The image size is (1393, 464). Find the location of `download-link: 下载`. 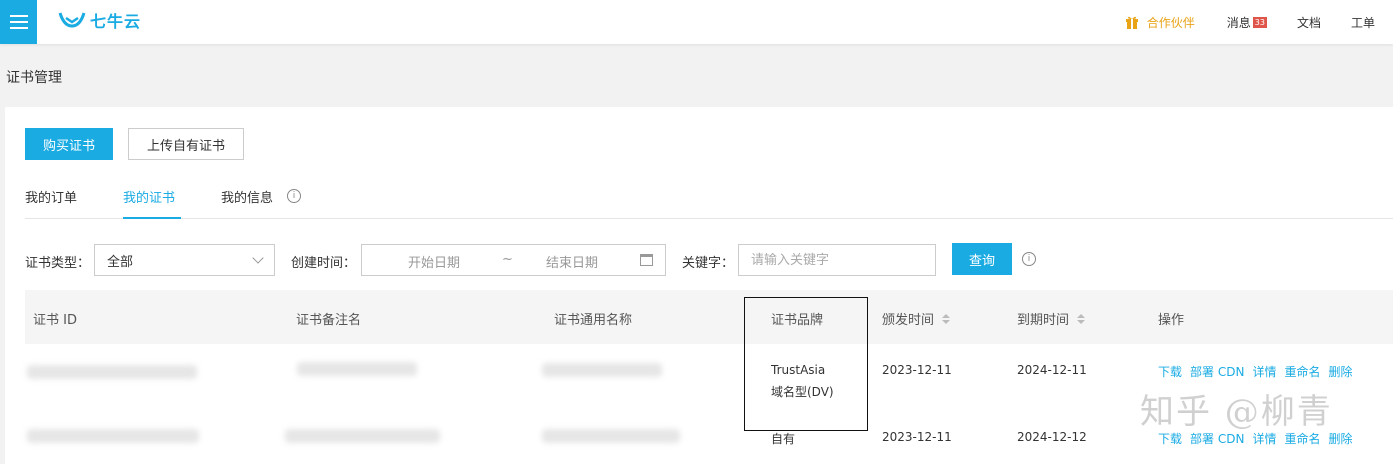

download-link: 下载 is located at coordinates (1170, 371).